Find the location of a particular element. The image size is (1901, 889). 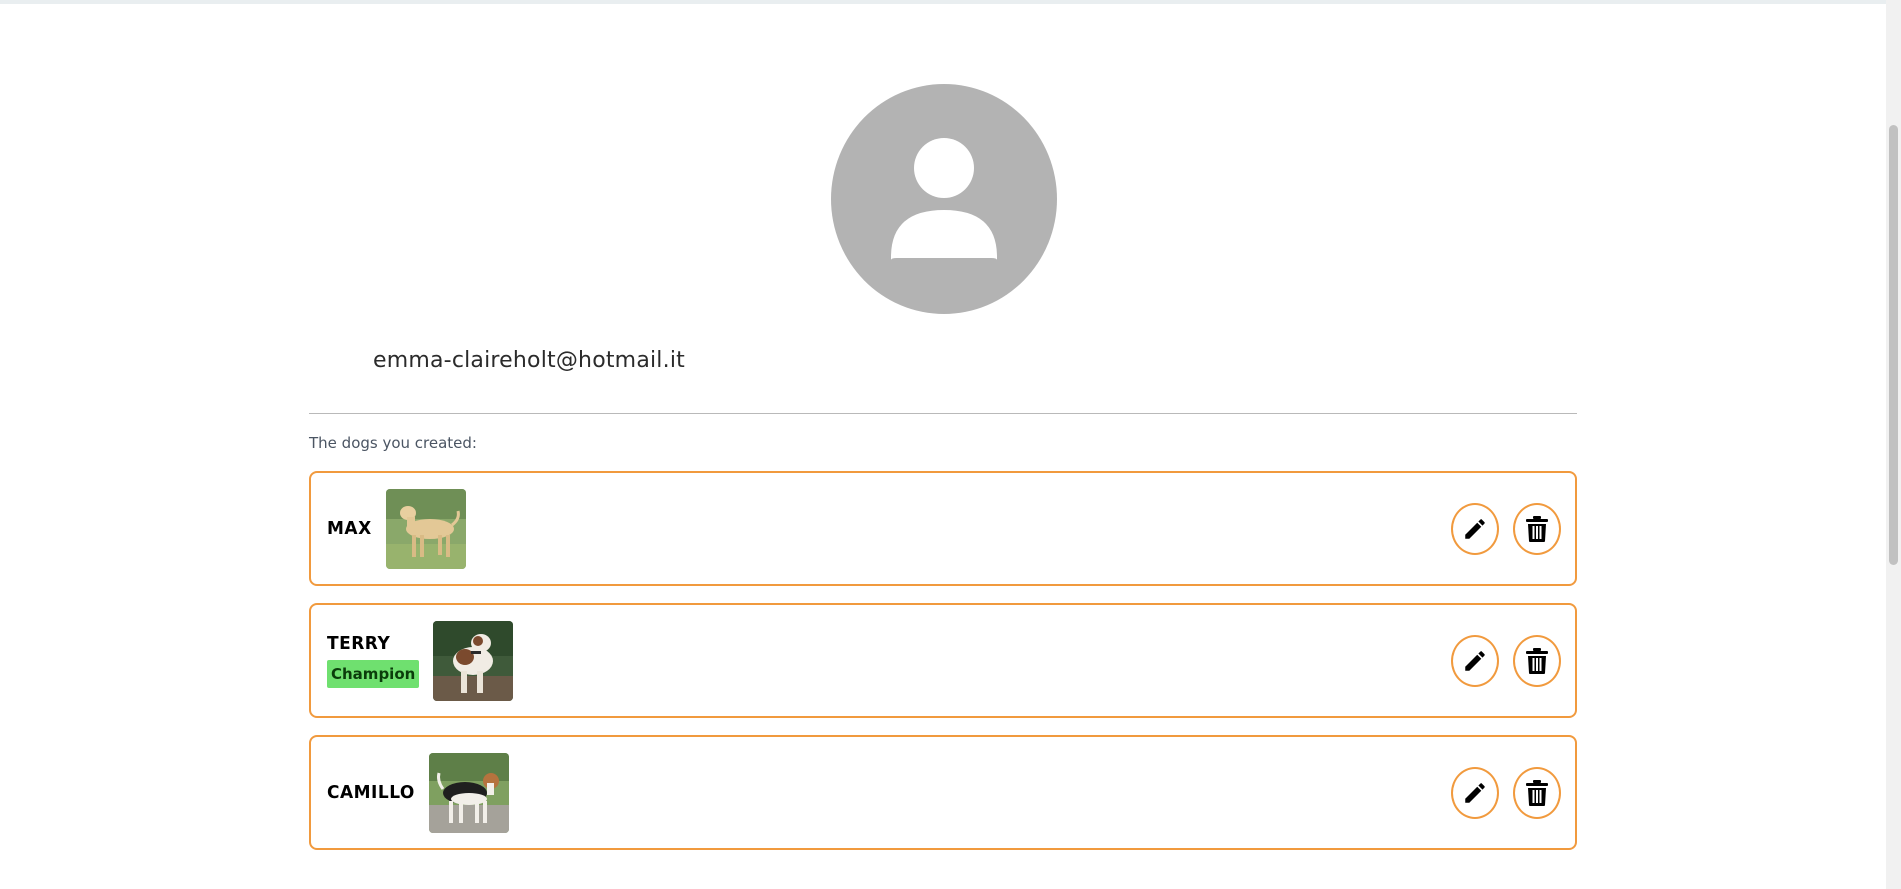

dog-photo-camillo is located at coordinates (468, 792).